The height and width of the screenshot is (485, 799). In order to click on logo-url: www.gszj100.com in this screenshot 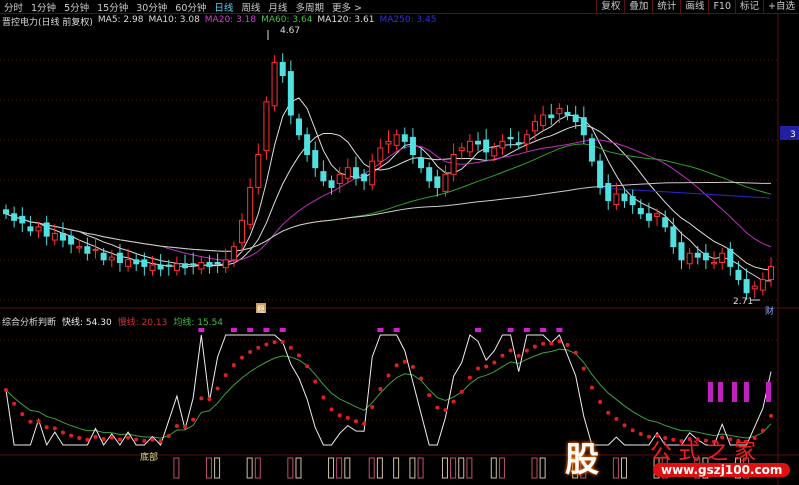, I will do `click(722, 470)`.